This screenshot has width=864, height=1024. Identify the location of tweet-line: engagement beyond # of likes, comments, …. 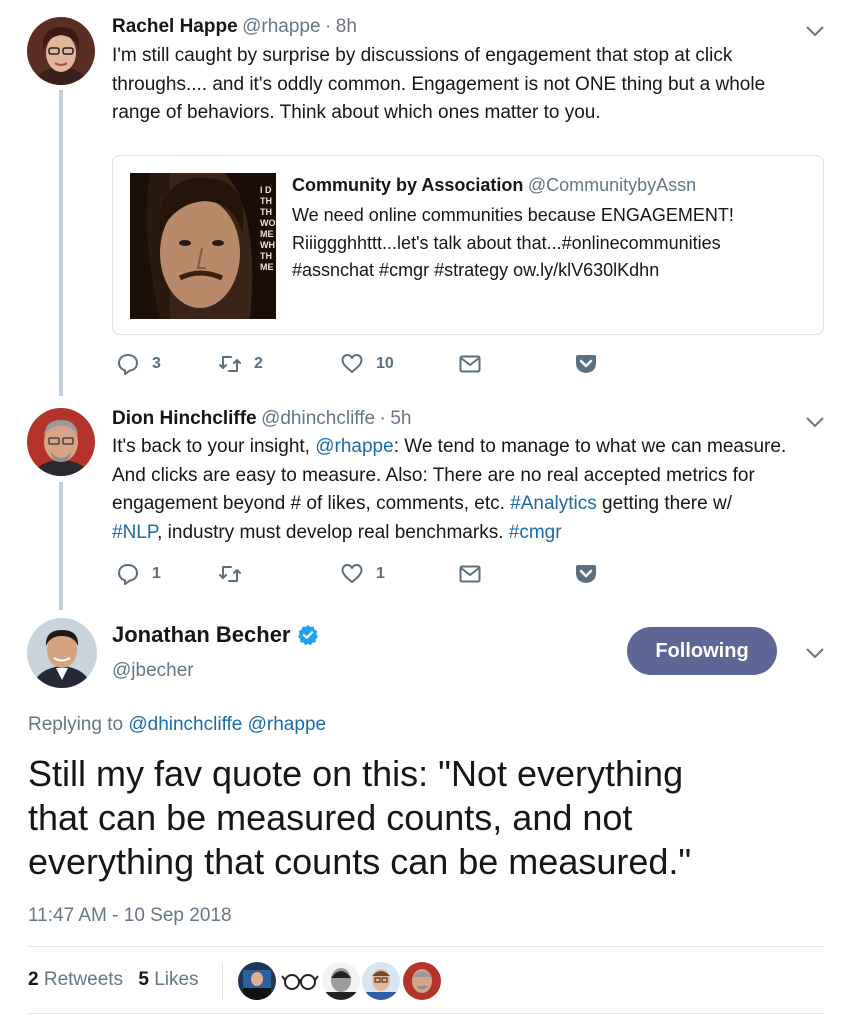
(477, 504).